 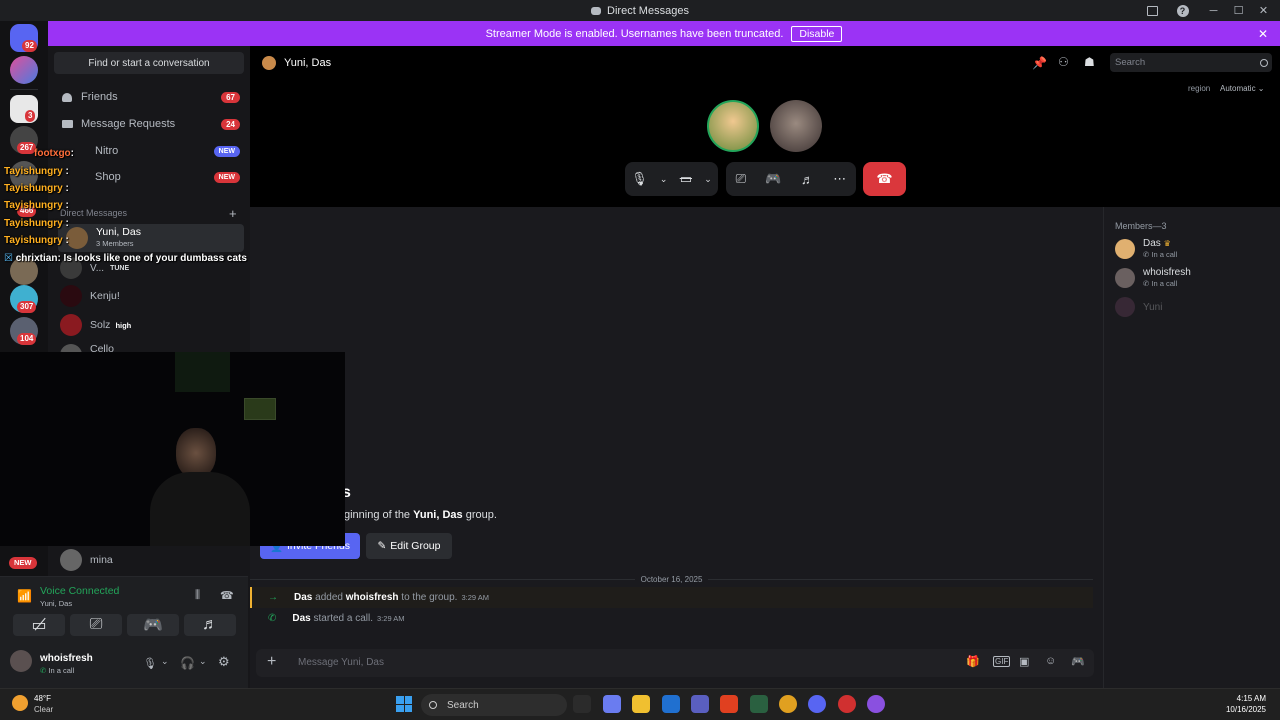 I want to click on nav-friends: Friends 67, so click(x=150, y=97).